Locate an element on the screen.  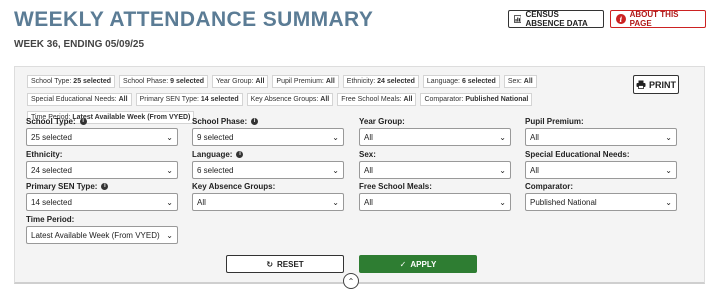
census-absence-data-button: CENSUS ABSENCE DATA is located at coordinates (556, 19).